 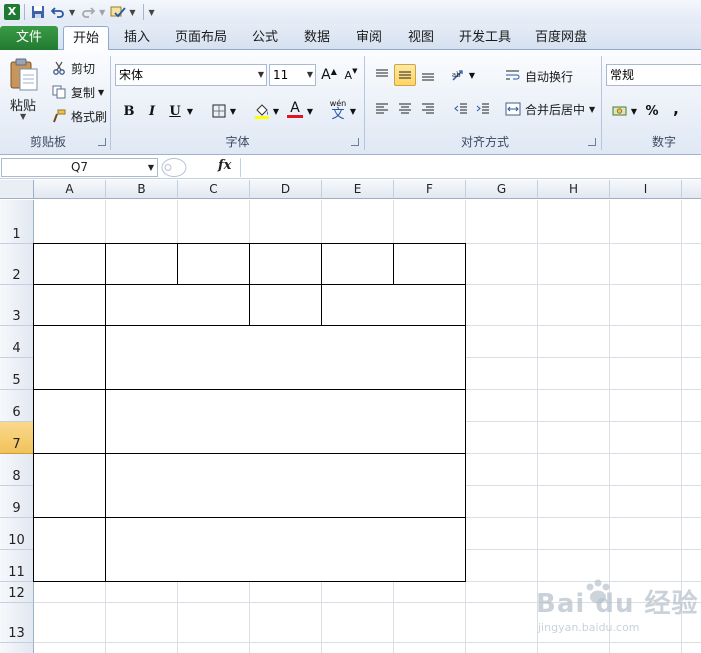 What do you see at coordinates (17, 374) in the screenshot?
I see `row-header-5: 5` at bounding box center [17, 374].